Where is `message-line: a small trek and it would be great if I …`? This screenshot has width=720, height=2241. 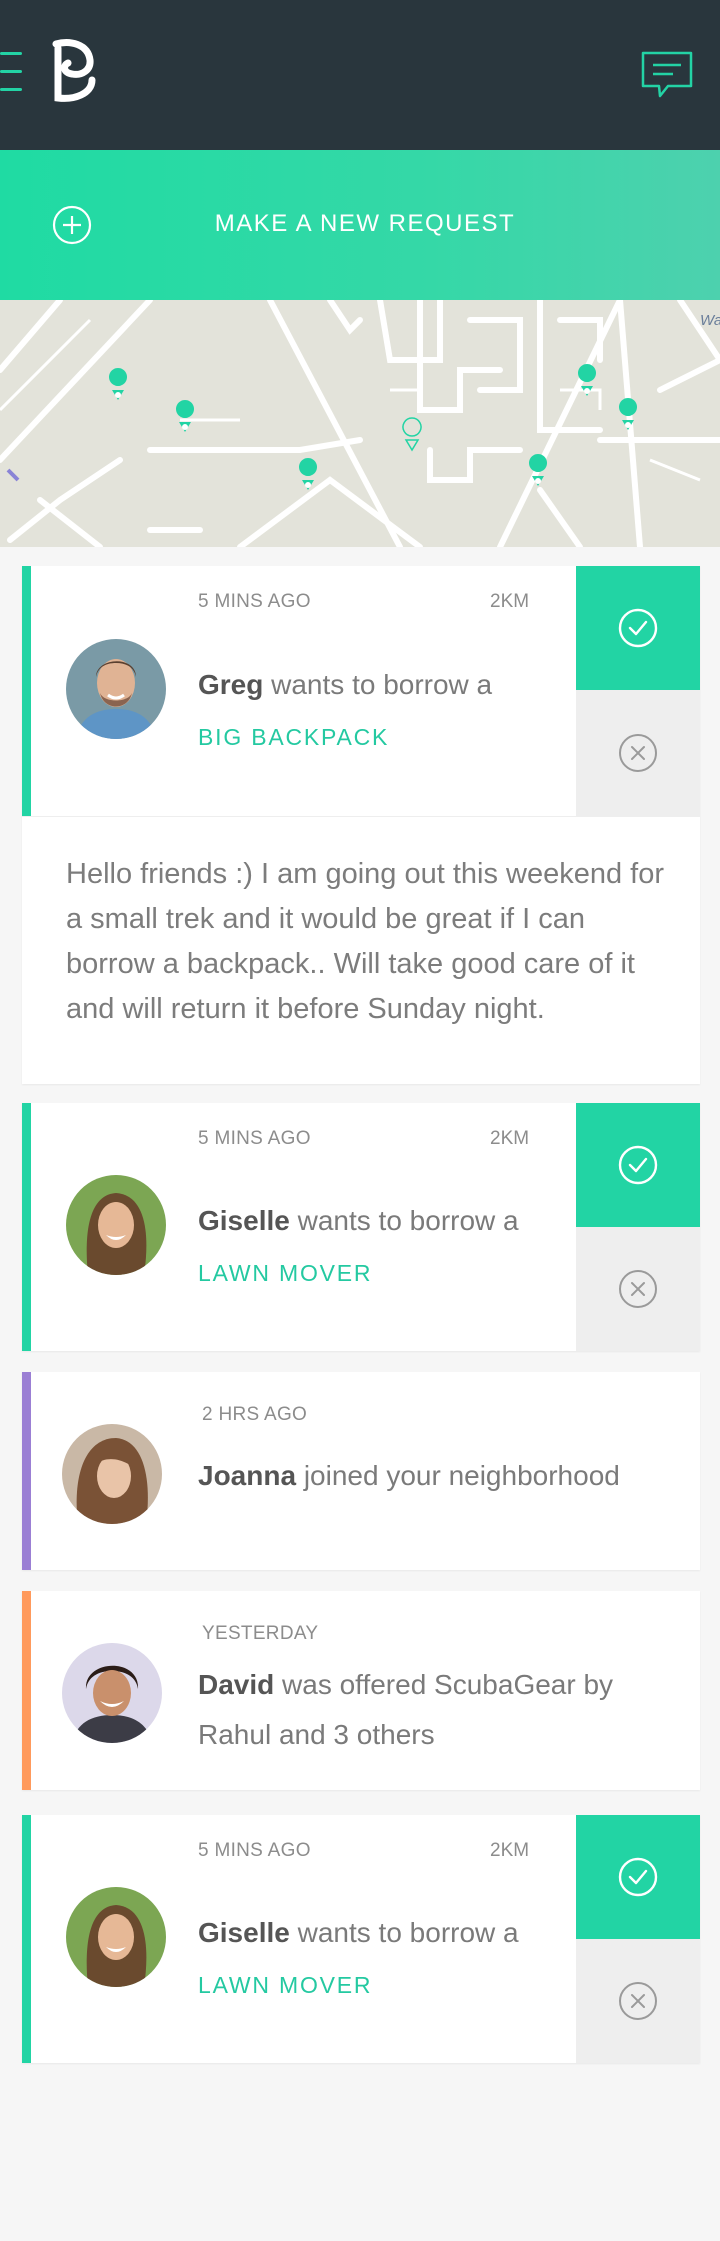 message-line: a small trek and it would be great if I … is located at coordinates (326, 919).